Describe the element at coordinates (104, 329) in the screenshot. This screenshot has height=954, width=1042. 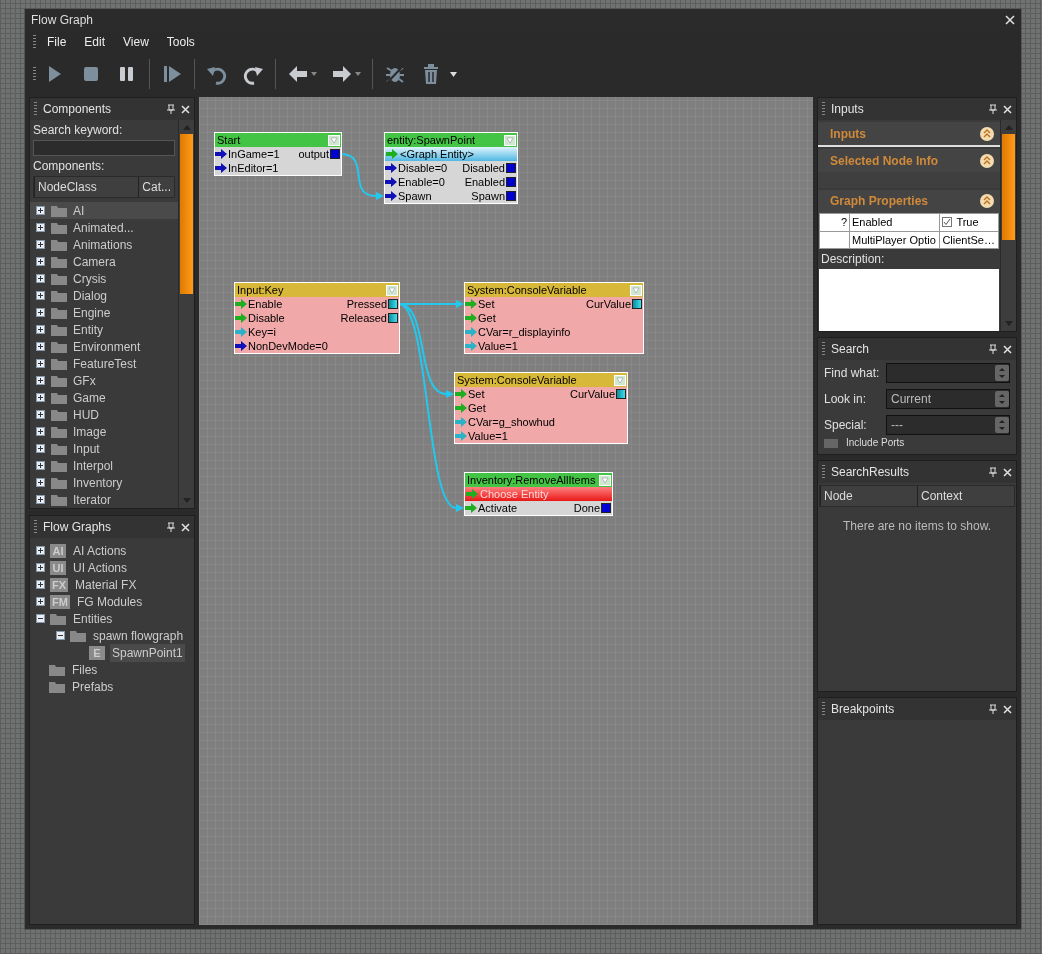
I see `tree-item: Entity` at that location.